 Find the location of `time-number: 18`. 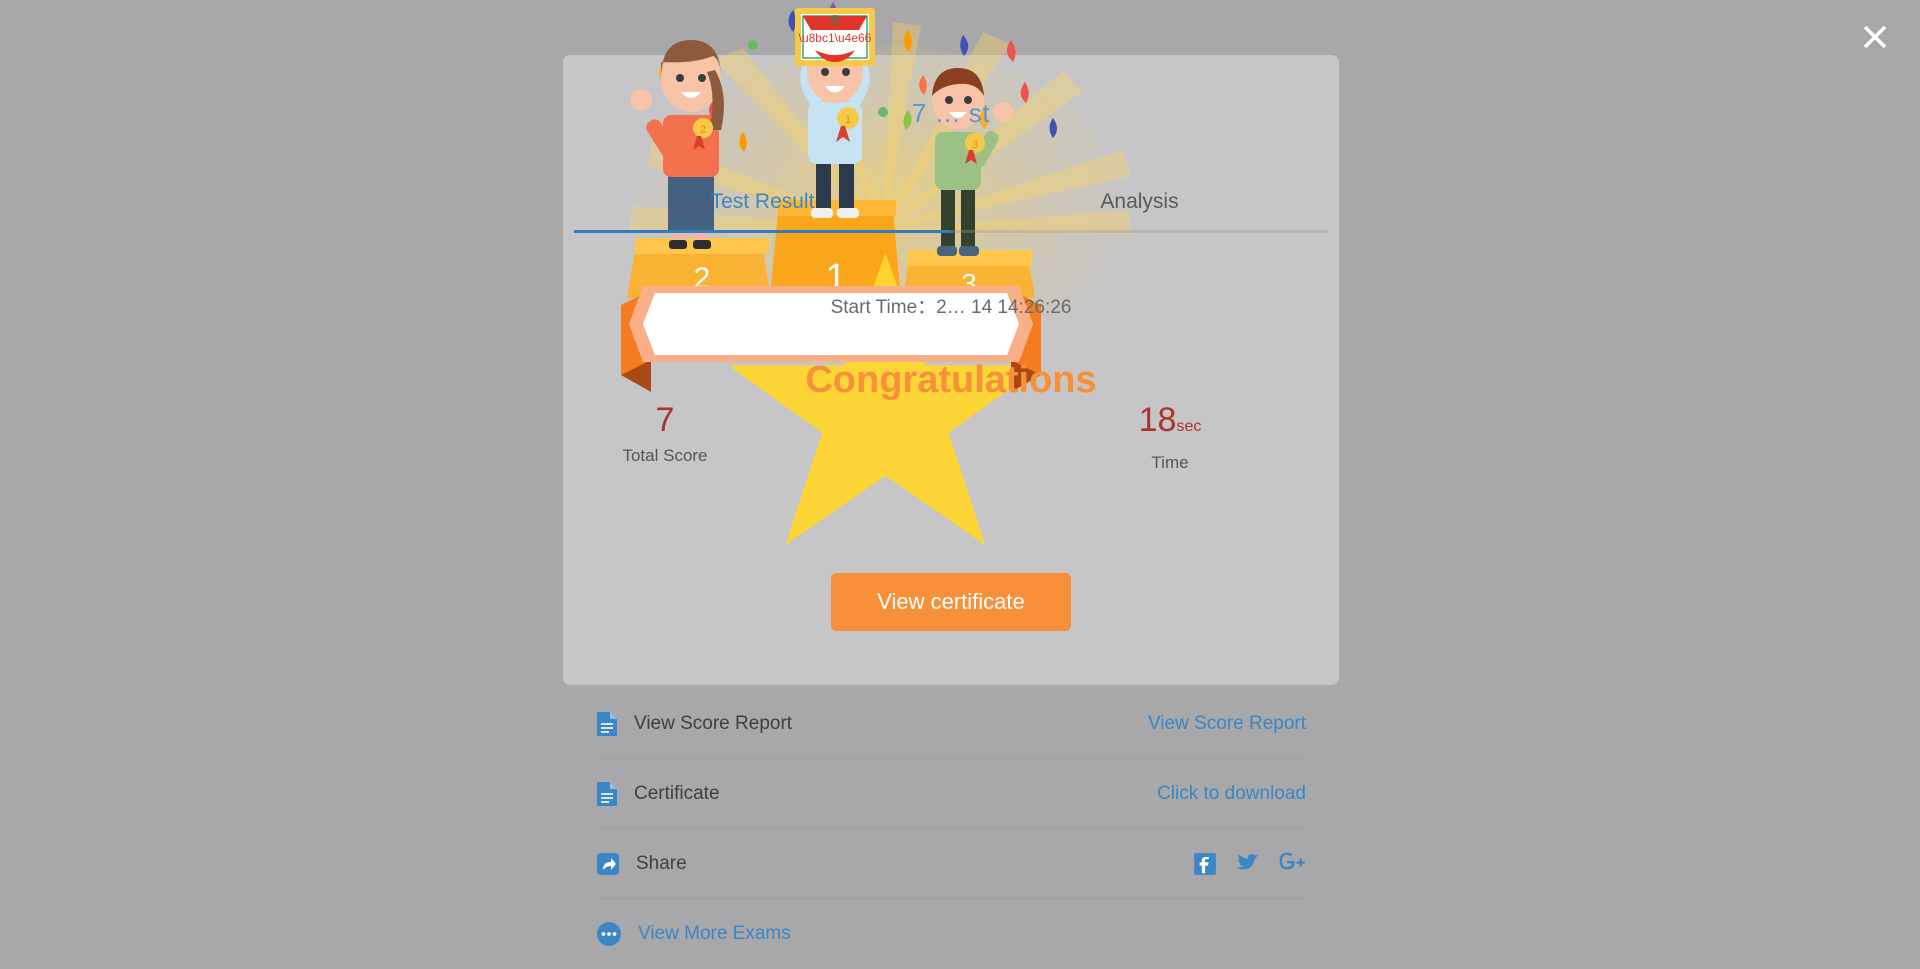

time-number: 18 is located at coordinates (1157, 420).